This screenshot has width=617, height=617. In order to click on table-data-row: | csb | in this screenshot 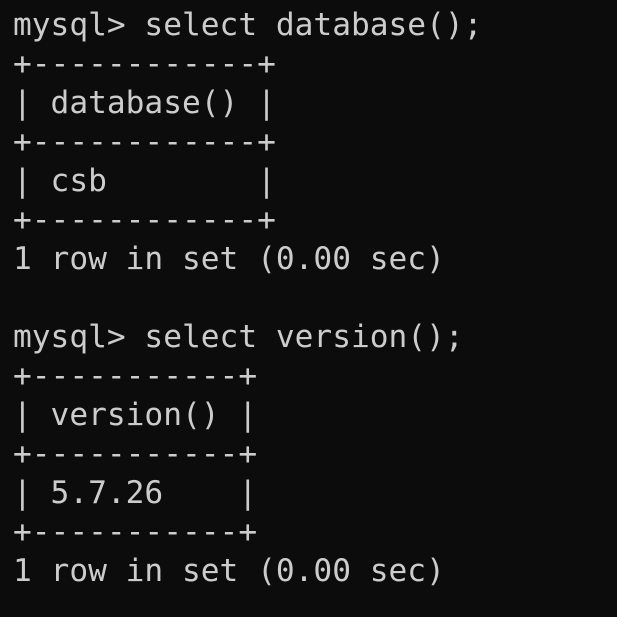, I will do `click(144, 181)`.